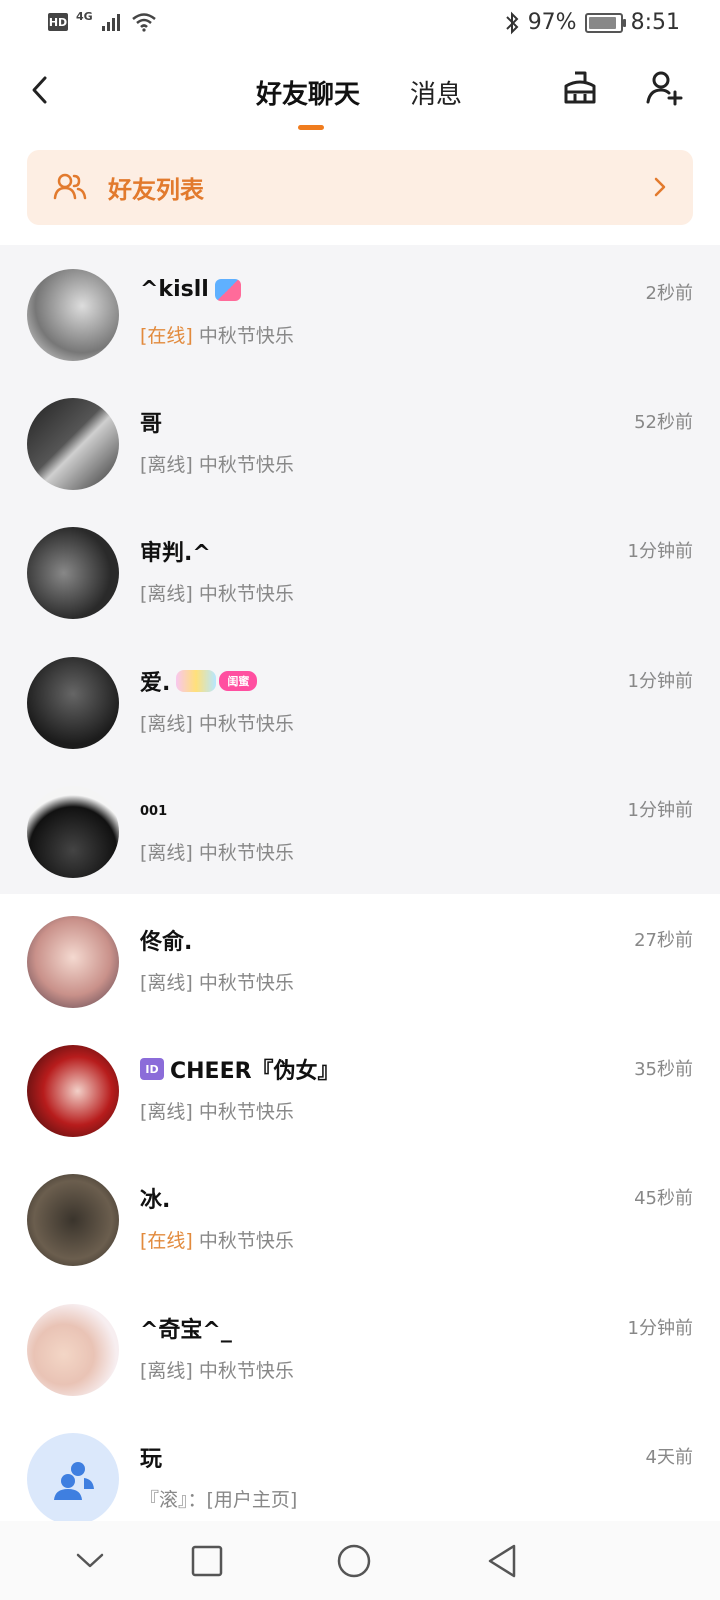  I want to click on chevron-right-icon, so click(660, 187).